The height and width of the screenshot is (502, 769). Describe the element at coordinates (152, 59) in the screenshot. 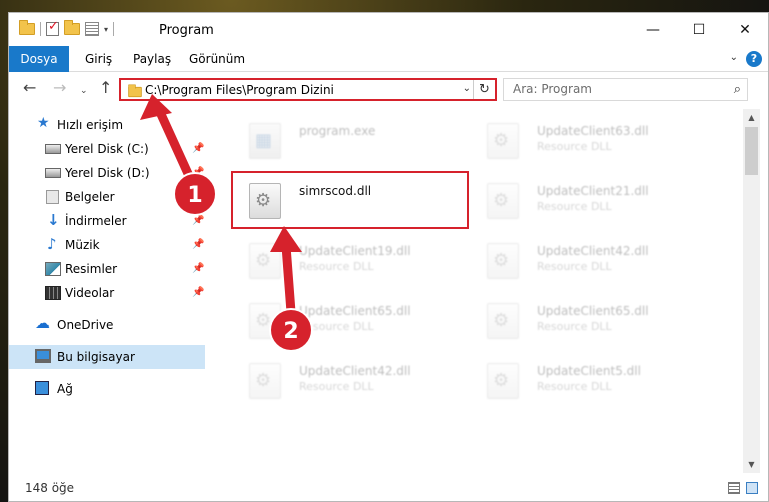

I see `tab-share: Paylaş` at that location.